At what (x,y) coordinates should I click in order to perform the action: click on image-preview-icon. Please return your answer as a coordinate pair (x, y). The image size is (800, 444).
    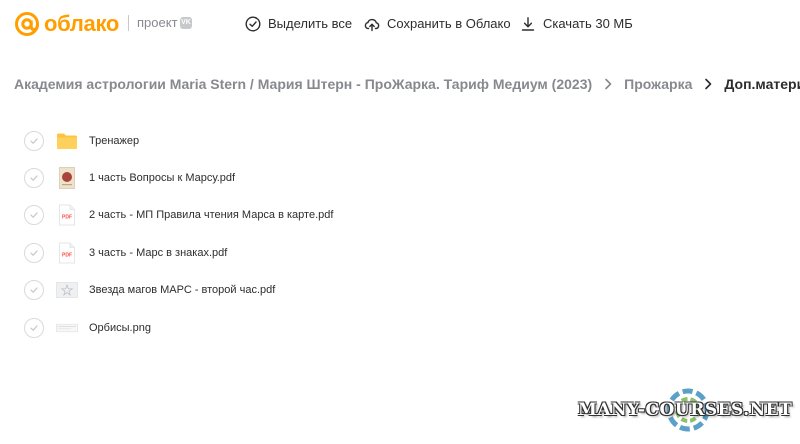
    Looking at the image, I should click on (67, 327).